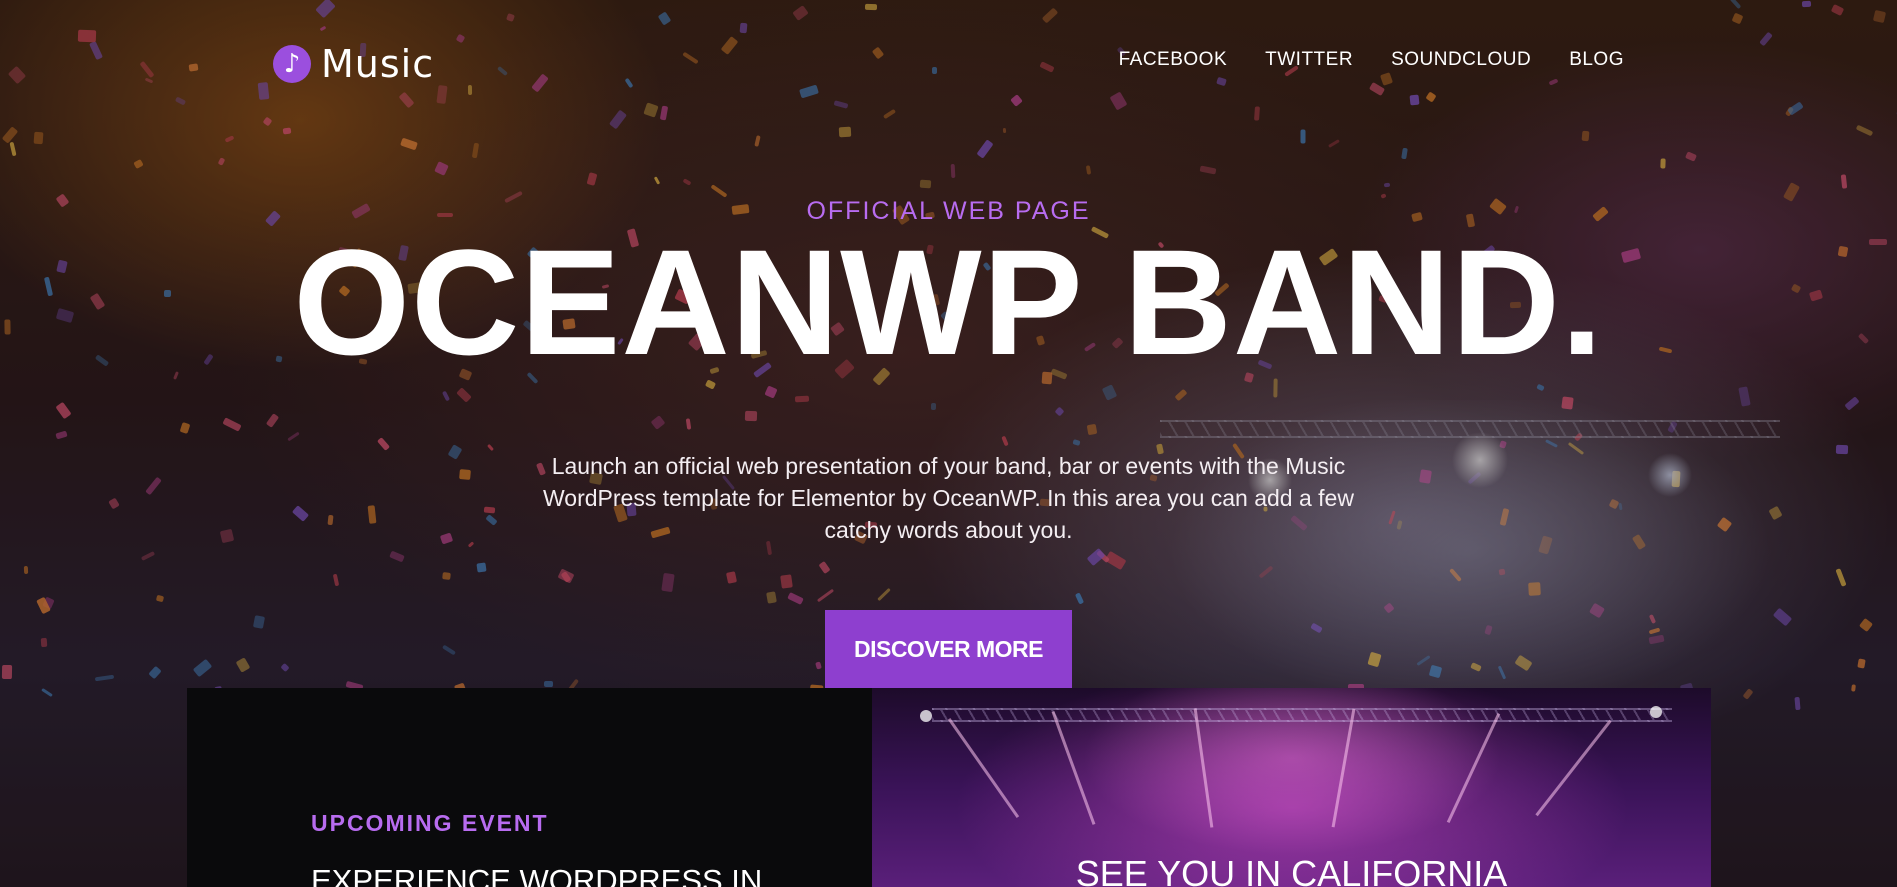 The image size is (1897, 887). Describe the element at coordinates (1302, 715) in the screenshot. I see `stage-truss-image` at that location.